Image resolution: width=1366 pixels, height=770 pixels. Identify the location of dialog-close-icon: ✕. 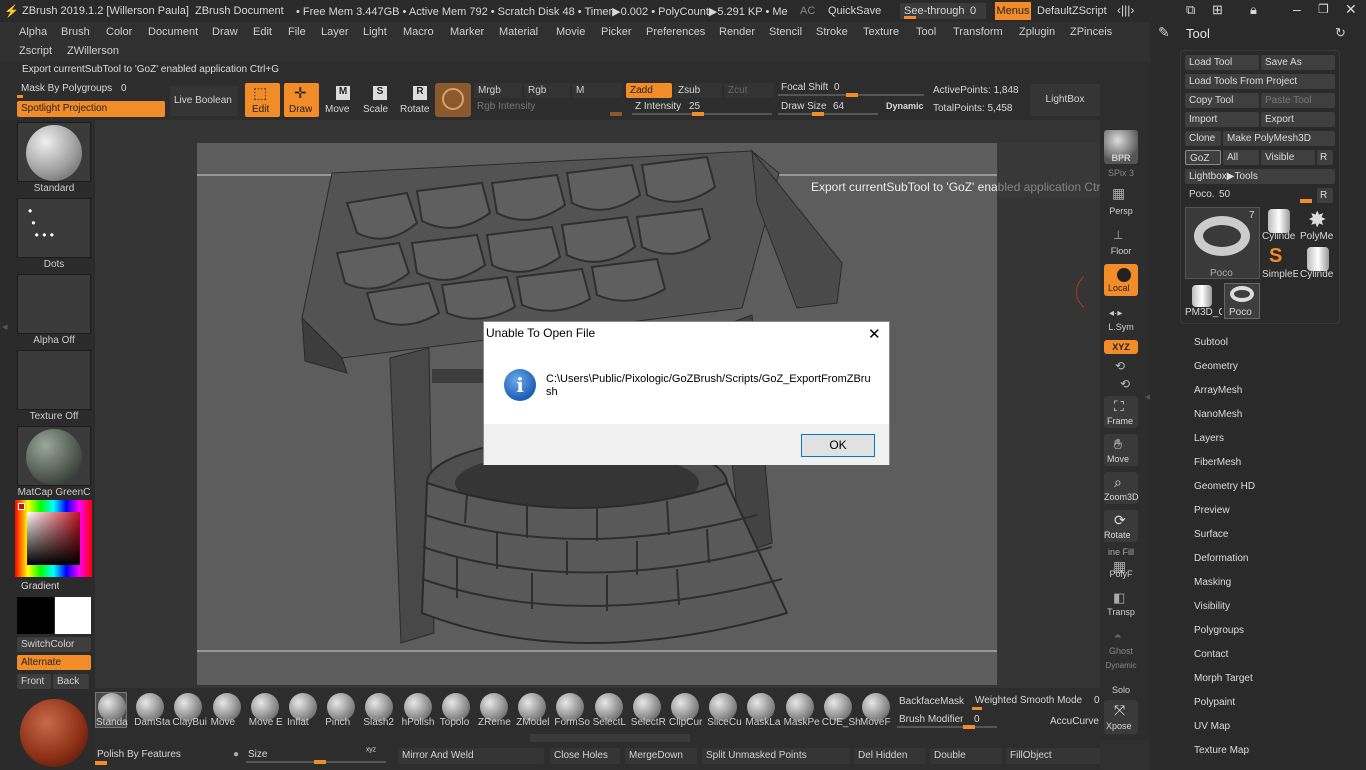
(874, 334).